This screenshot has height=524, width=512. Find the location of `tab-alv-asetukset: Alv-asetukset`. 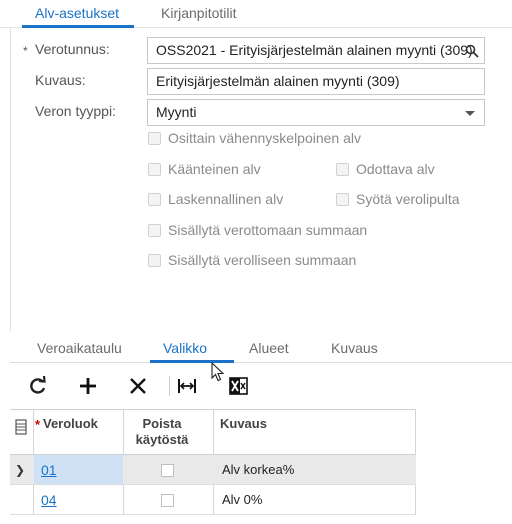

tab-alv-asetukset: Alv-asetukset is located at coordinates (77, 13).